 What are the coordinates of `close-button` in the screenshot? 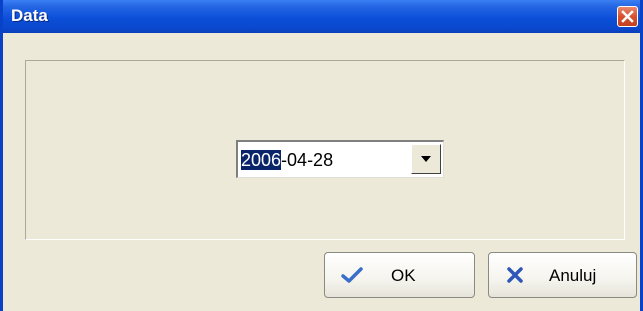 It's located at (627, 16).